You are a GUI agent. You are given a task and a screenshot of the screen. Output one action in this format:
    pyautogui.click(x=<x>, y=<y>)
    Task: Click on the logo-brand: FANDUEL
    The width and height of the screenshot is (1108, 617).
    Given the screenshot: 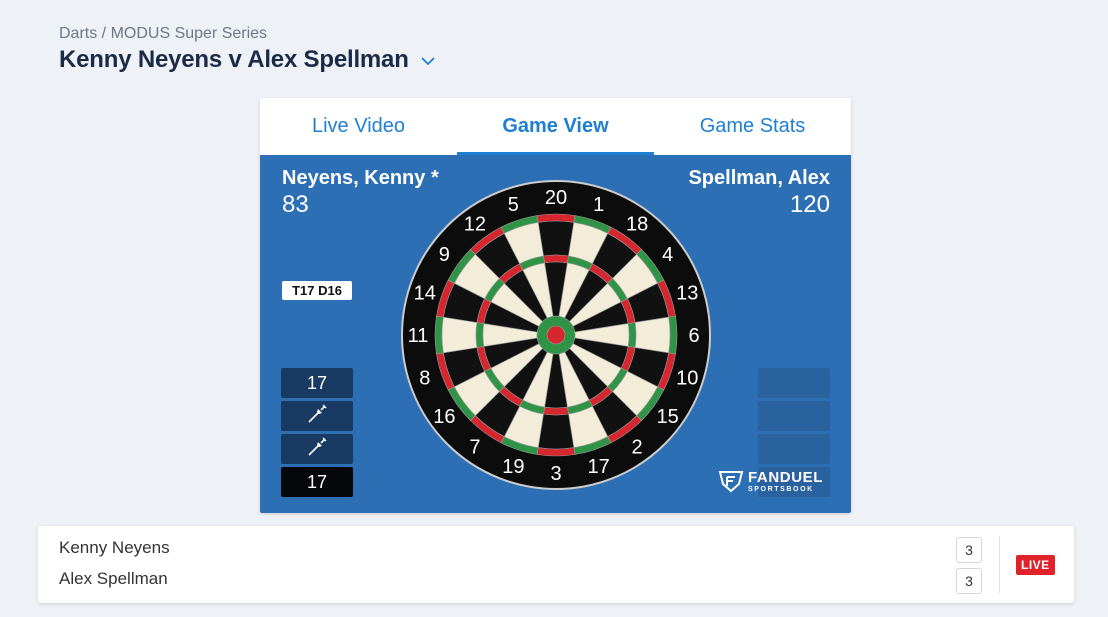 What is the action you would take?
    pyautogui.click(x=786, y=477)
    